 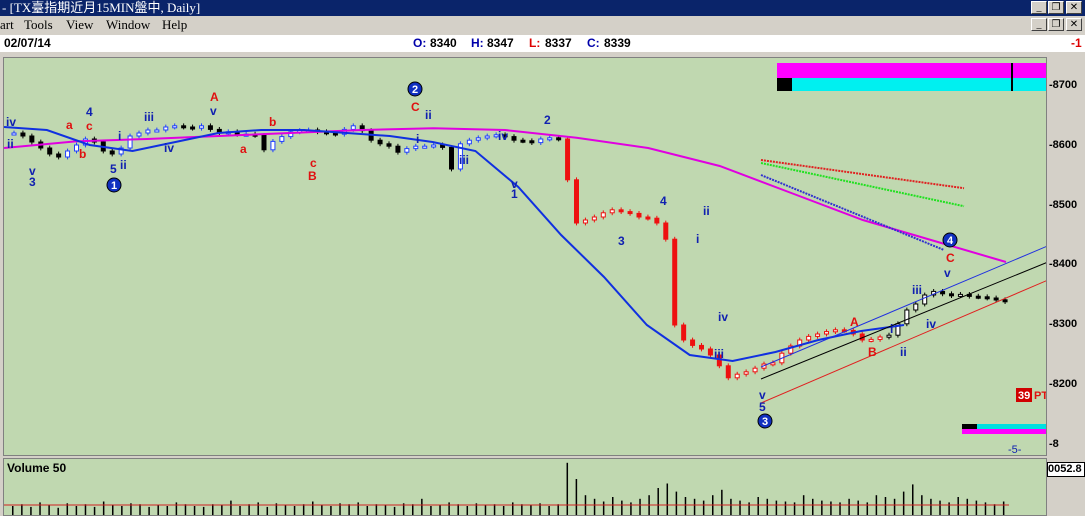 I want to click on price-tick-label: -8200, so click(x=1063, y=384).